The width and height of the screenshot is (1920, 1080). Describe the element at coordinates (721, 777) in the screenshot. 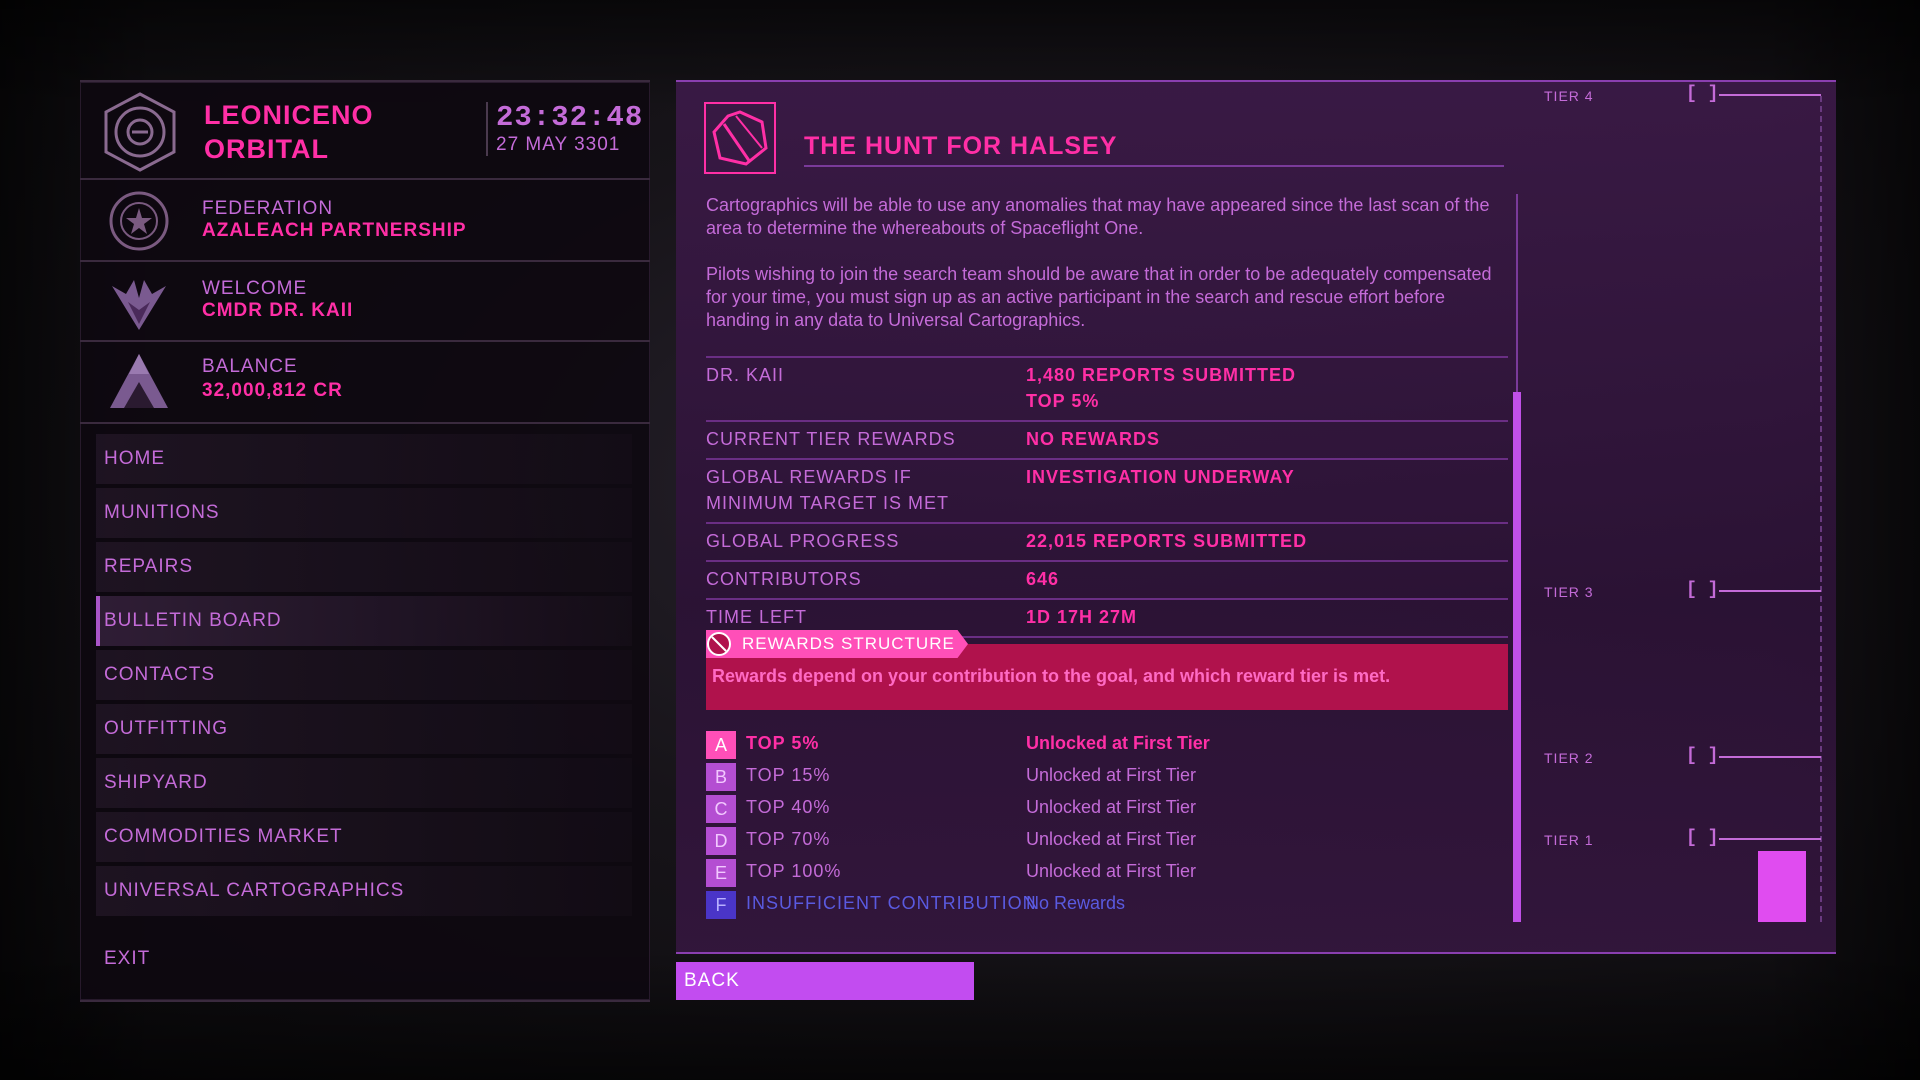

I see `reward-letter-badge: B` at that location.